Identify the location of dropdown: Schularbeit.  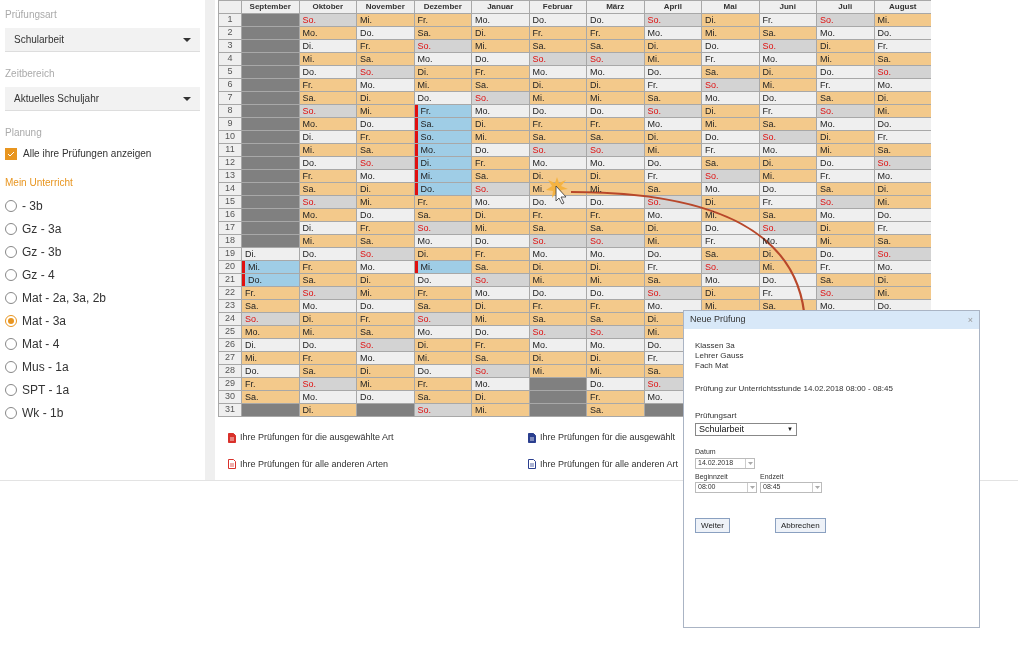
(102, 40).